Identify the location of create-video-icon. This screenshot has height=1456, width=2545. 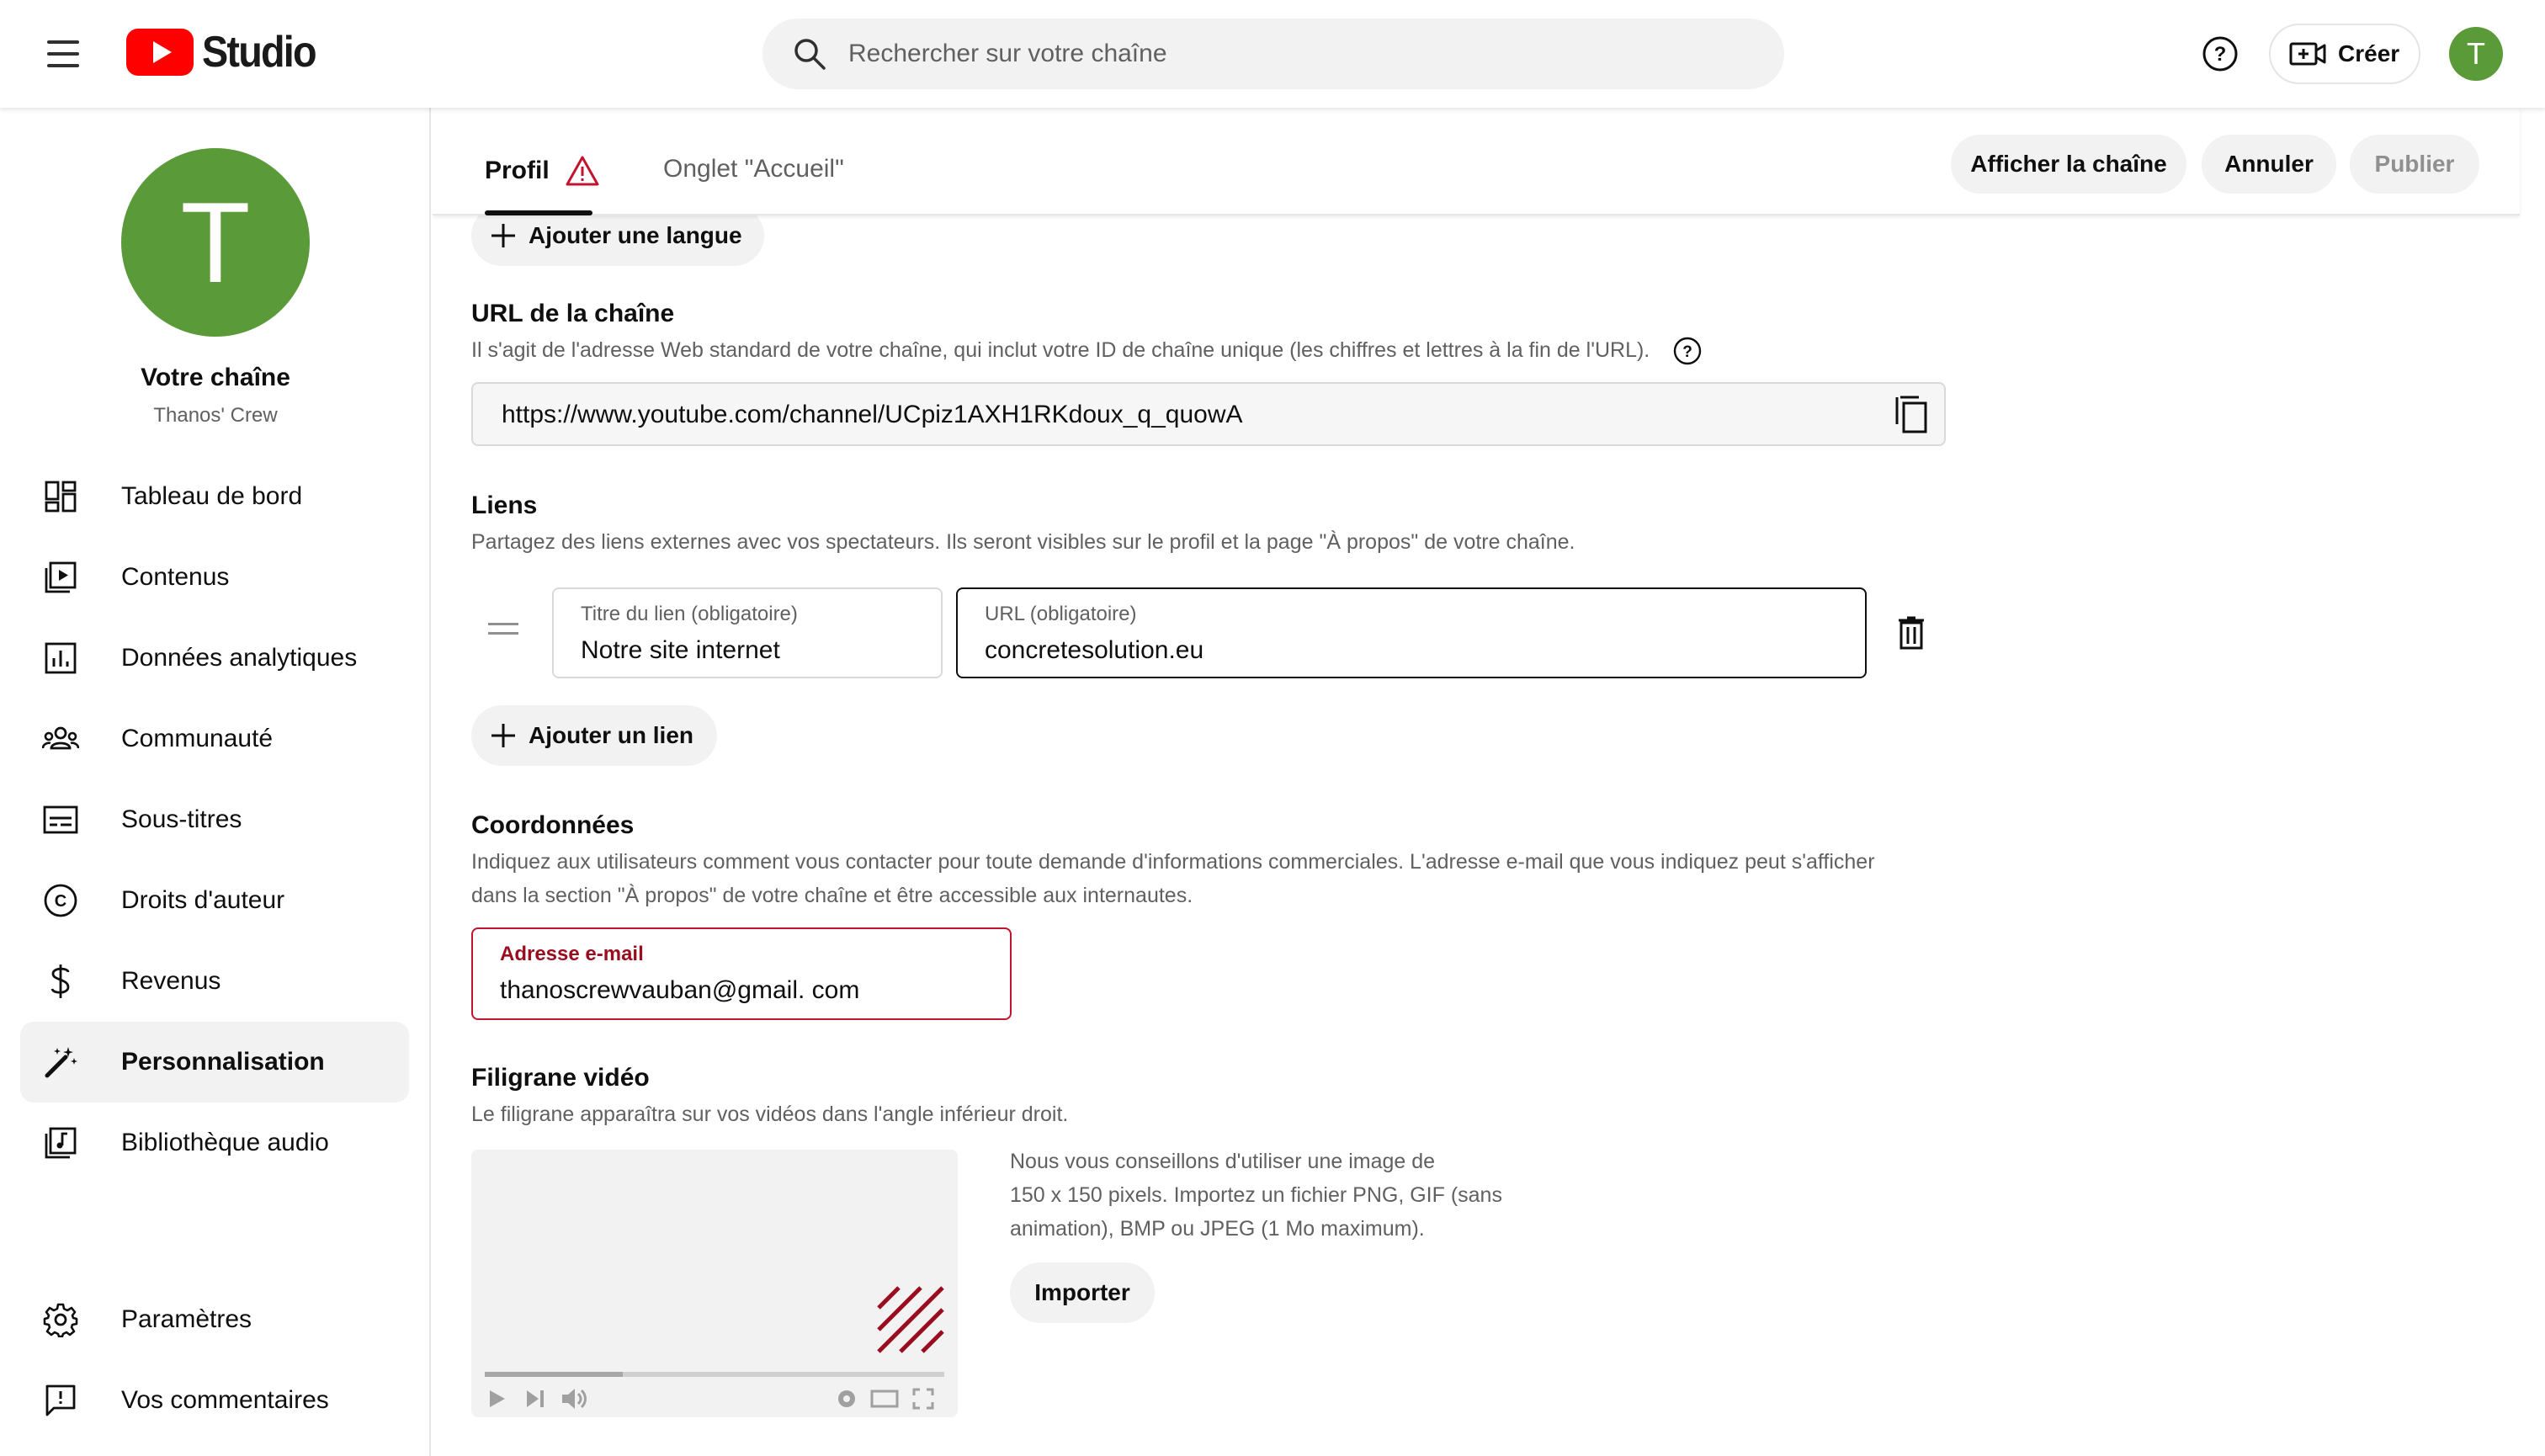
(2307, 54).